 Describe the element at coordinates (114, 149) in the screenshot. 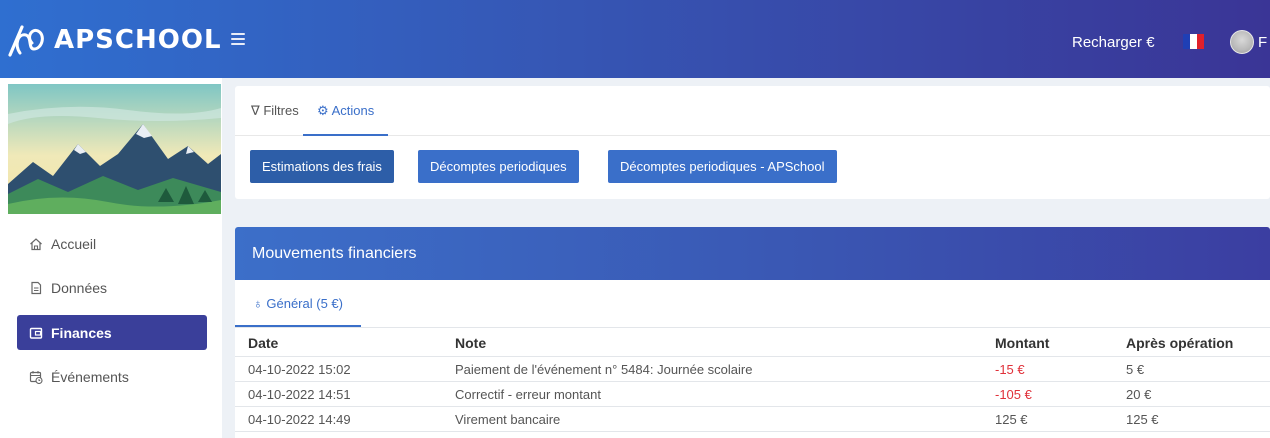

I see `sidebar-banner-image` at that location.